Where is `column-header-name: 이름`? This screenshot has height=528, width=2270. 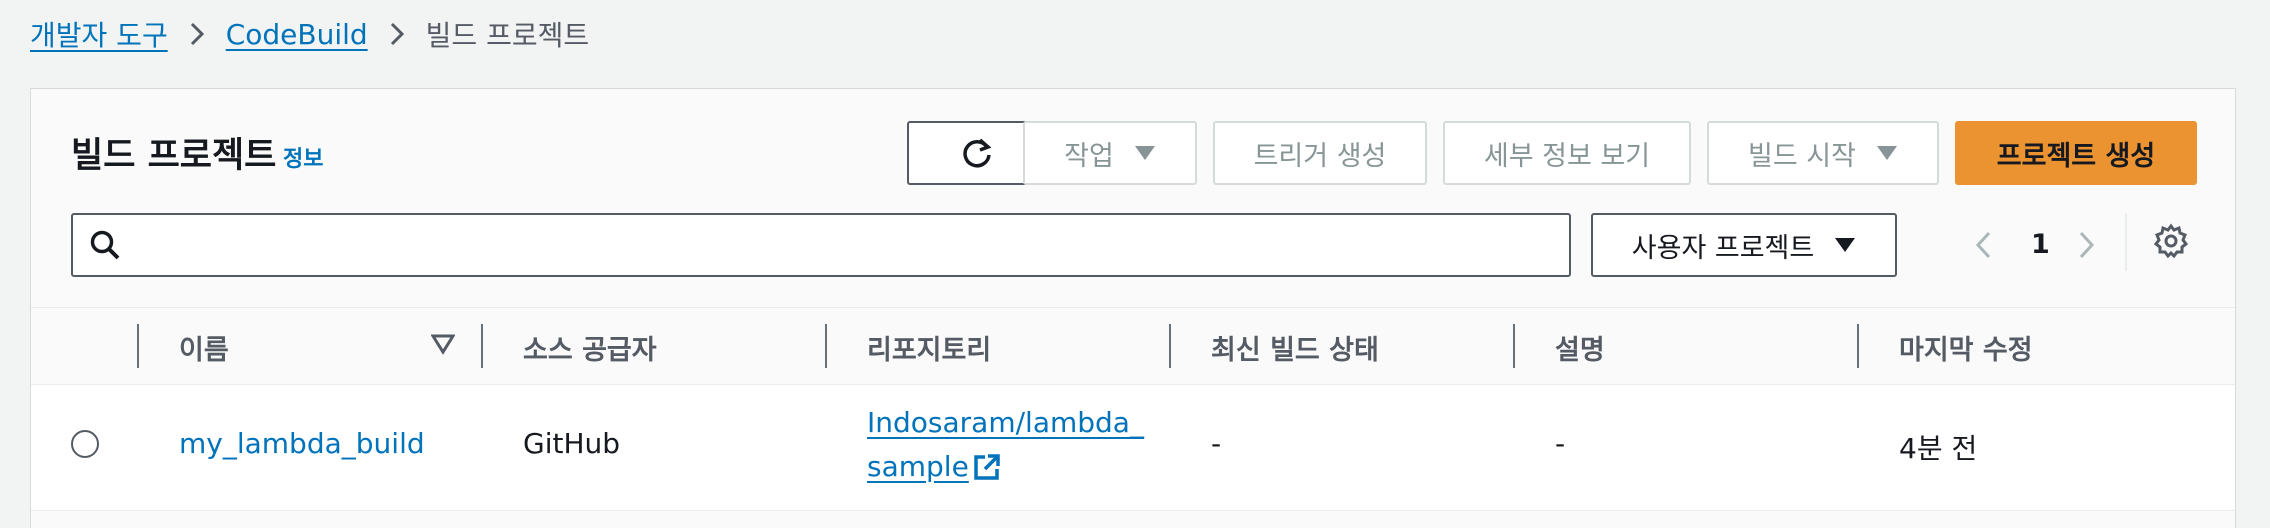
column-header-name: 이름 is located at coordinates (204, 347).